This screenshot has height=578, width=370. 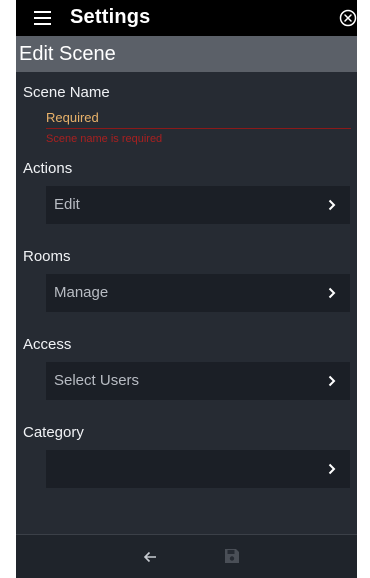 I want to click on bottom-toolbar, so click(x=186, y=556).